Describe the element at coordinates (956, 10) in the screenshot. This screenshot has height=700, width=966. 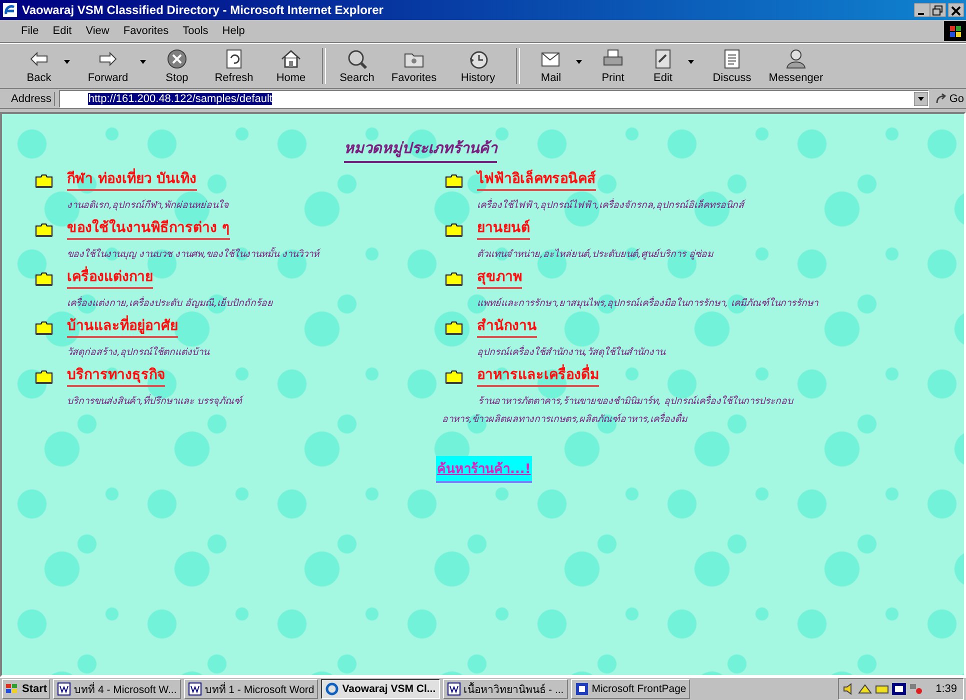
I see `close-icon` at that location.